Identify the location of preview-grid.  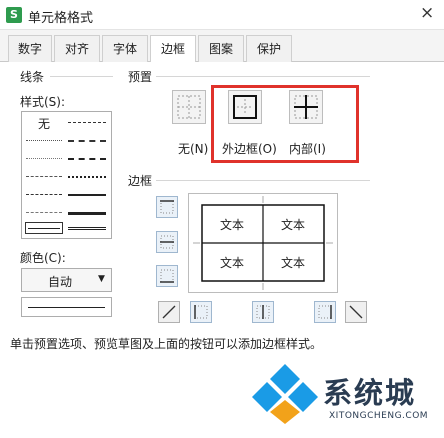
(263, 243).